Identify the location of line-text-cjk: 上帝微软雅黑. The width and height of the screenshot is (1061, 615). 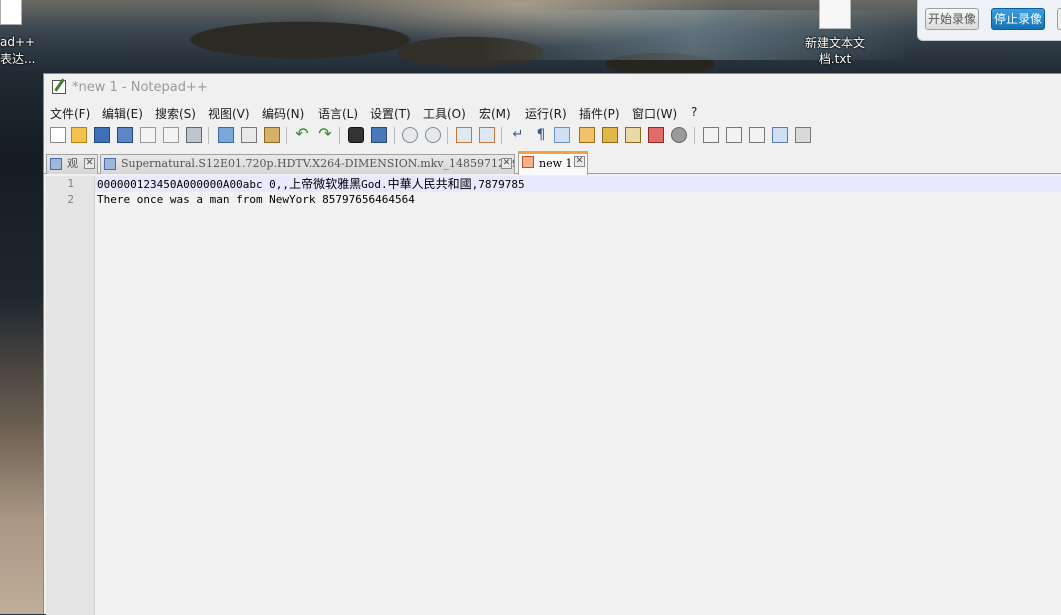
(325, 184).